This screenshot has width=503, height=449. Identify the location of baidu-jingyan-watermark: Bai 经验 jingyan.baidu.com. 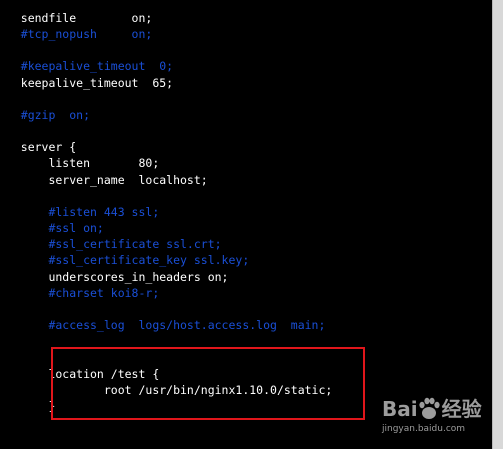
(438, 419).